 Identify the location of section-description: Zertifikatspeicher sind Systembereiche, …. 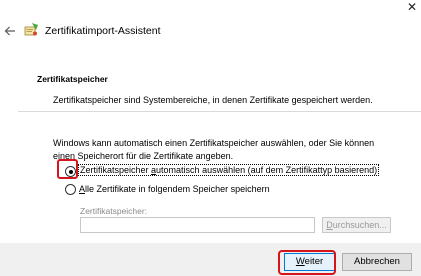
(213, 100).